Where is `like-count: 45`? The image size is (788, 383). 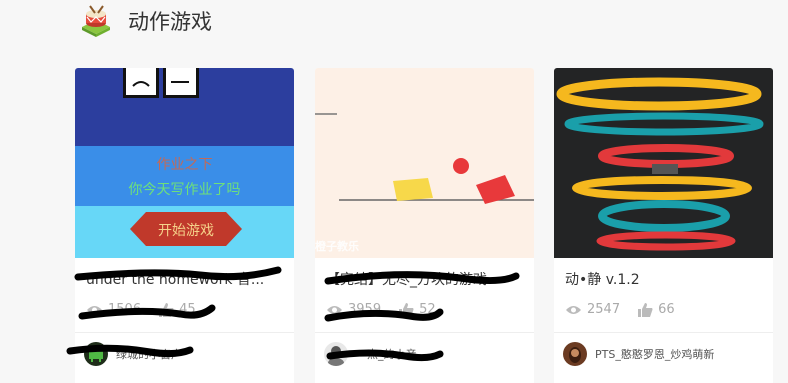
like-count: 45 is located at coordinates (187, 309).